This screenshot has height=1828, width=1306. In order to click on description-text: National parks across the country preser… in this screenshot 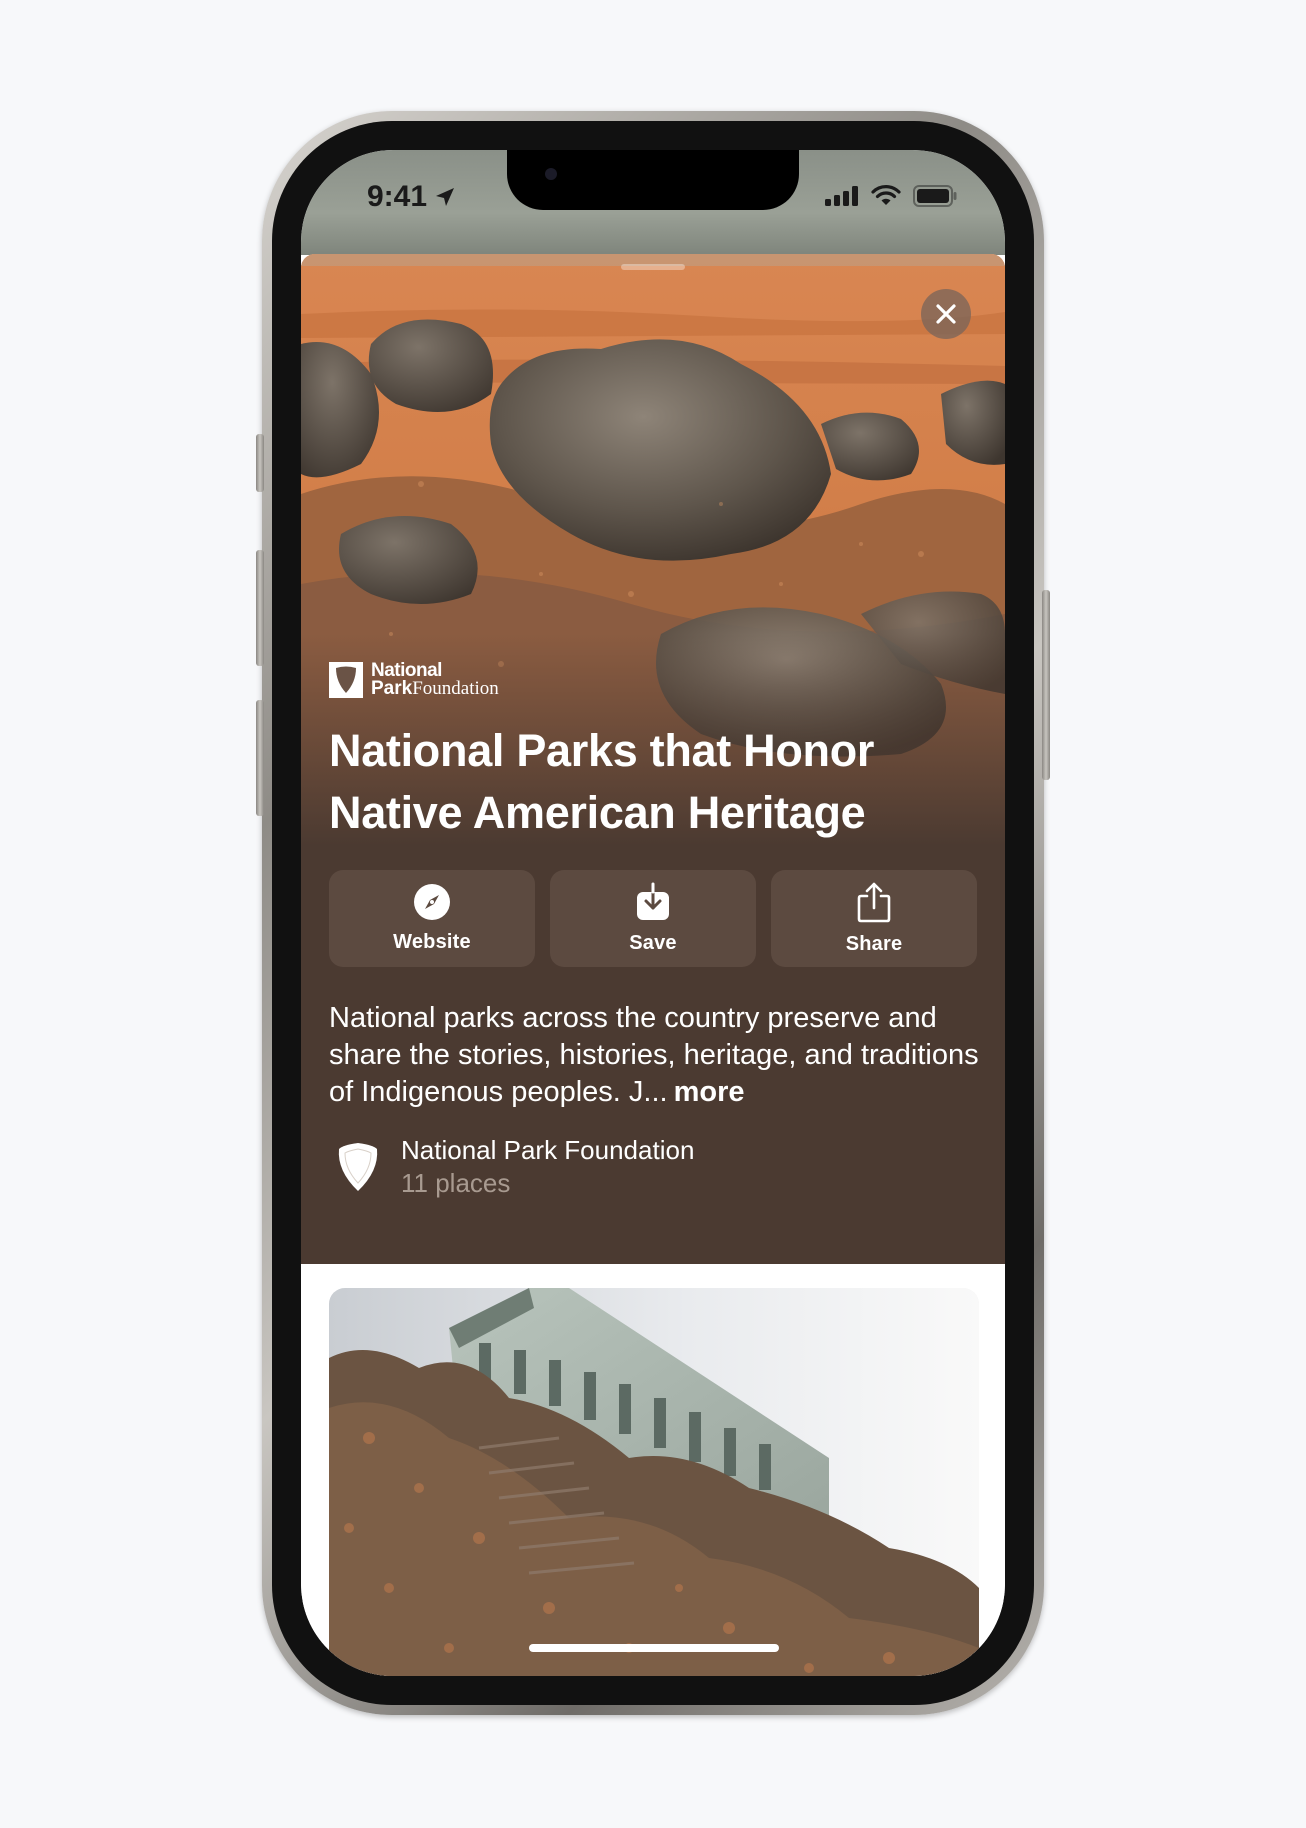, I will do `click(654, 1055)`.